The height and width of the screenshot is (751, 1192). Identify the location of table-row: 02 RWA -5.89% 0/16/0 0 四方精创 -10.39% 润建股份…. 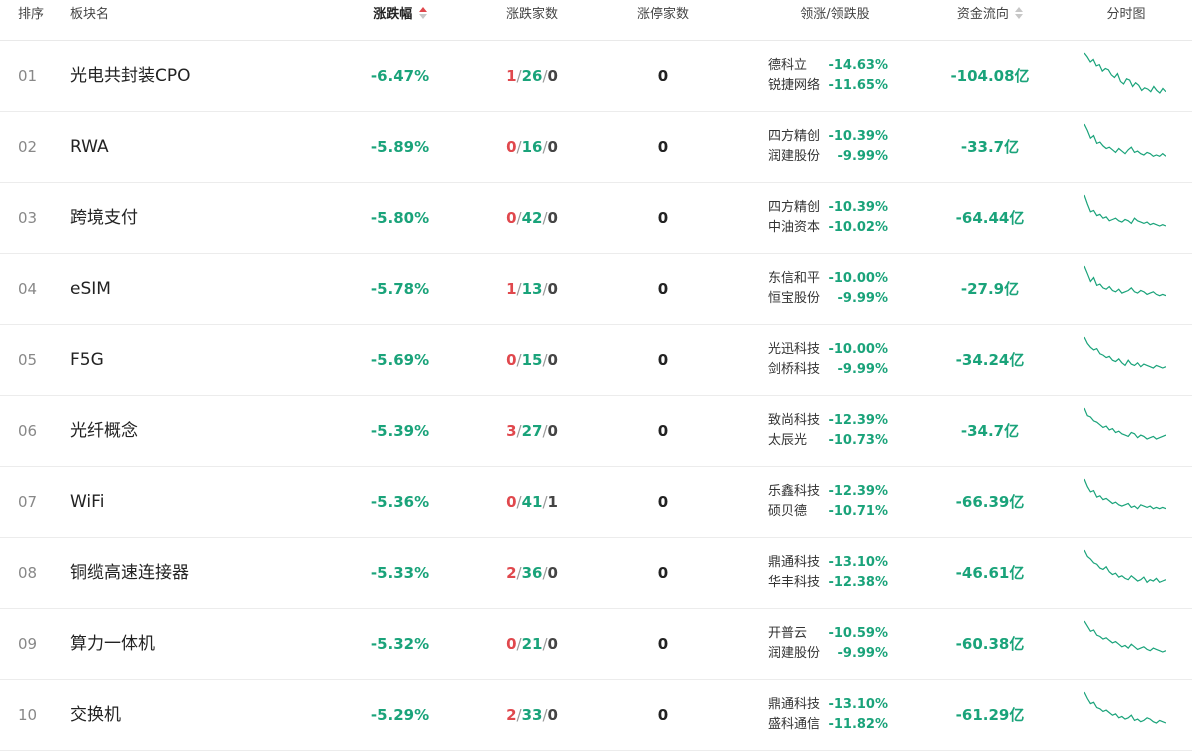
(596, 147).